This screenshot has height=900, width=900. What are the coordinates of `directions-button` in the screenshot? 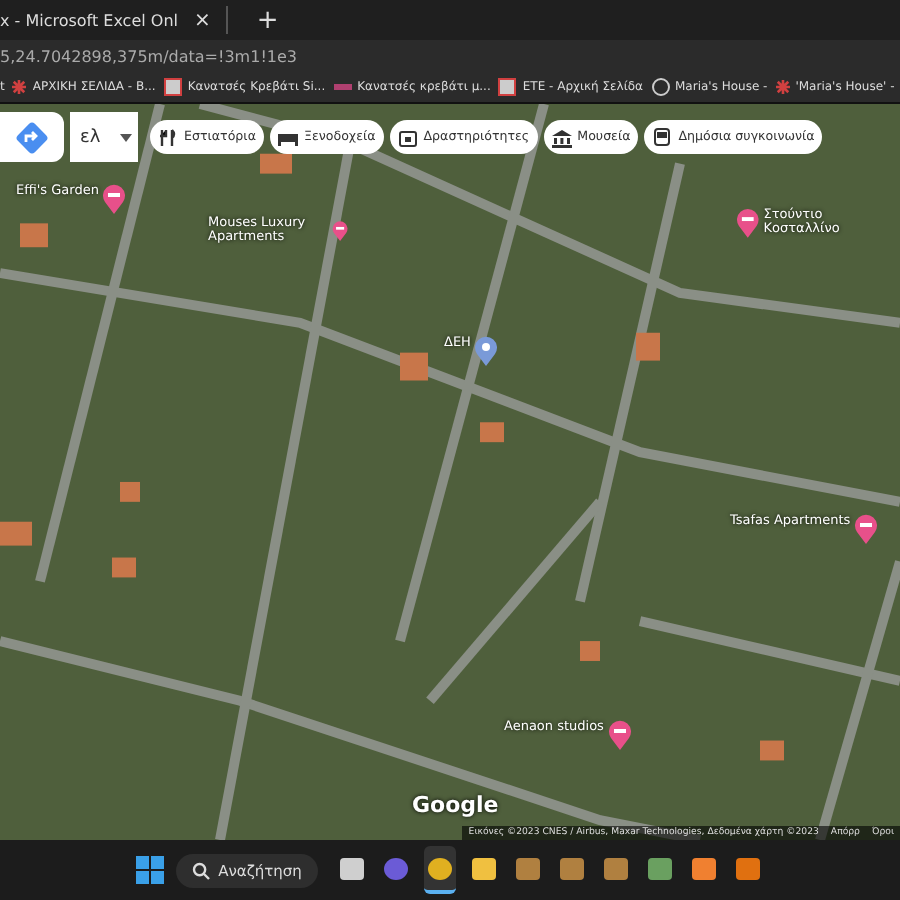 It's located at (32, 137).